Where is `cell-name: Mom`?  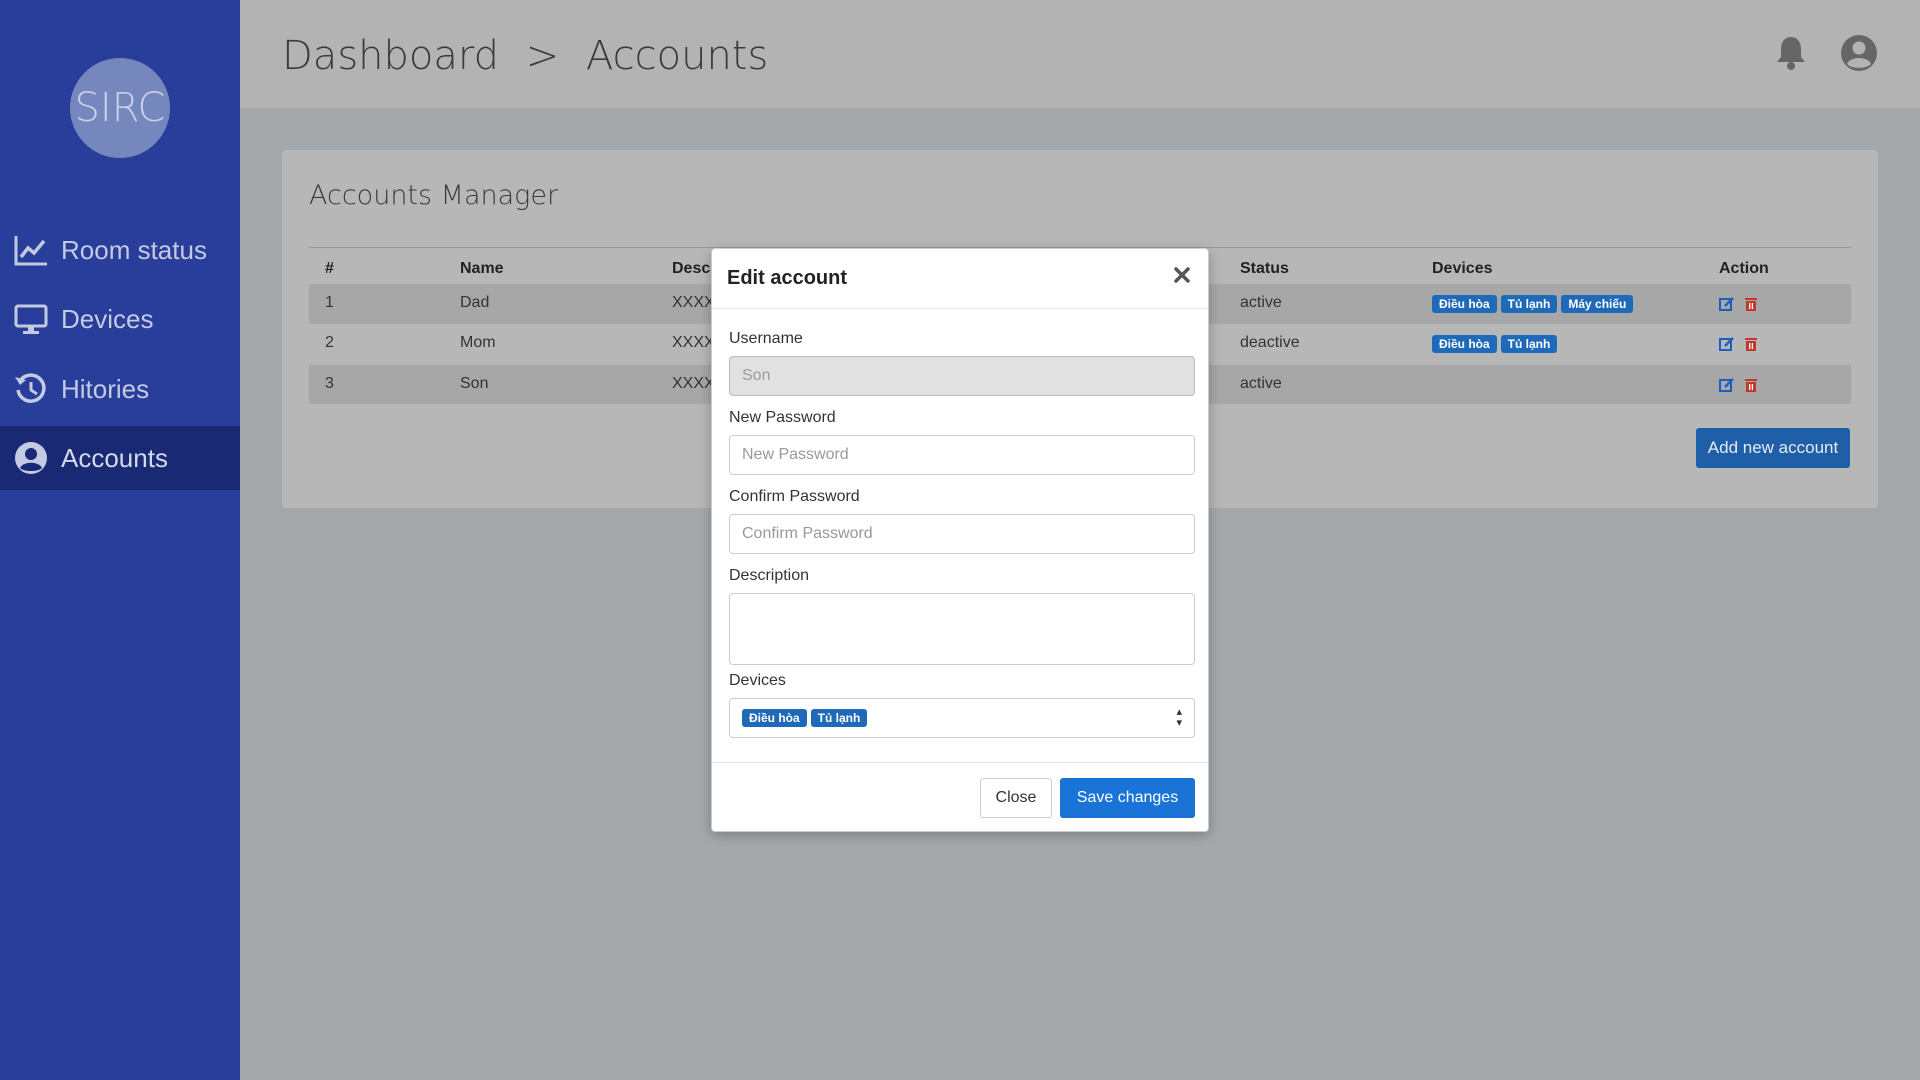 cell-name: Mom is located at coordinates (478, 342).